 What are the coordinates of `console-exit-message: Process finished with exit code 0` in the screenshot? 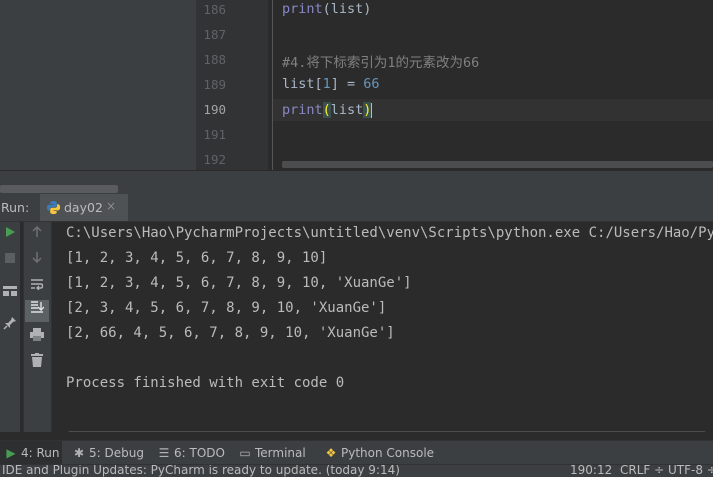 It's located at (205, 383).